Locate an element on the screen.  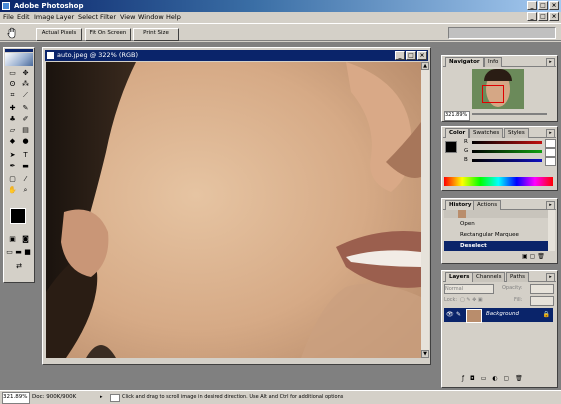
layer-style-icon: ƒ is located at coordinates (464, 378).